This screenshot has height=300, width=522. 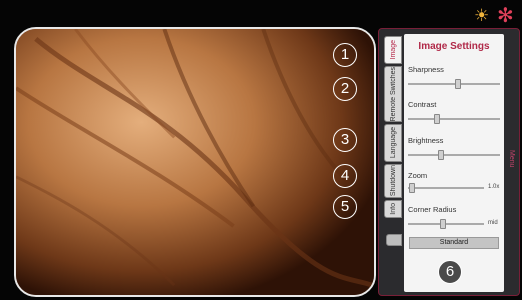 I want to click on contrast-slider-thumb, so click(x=437, y=119).